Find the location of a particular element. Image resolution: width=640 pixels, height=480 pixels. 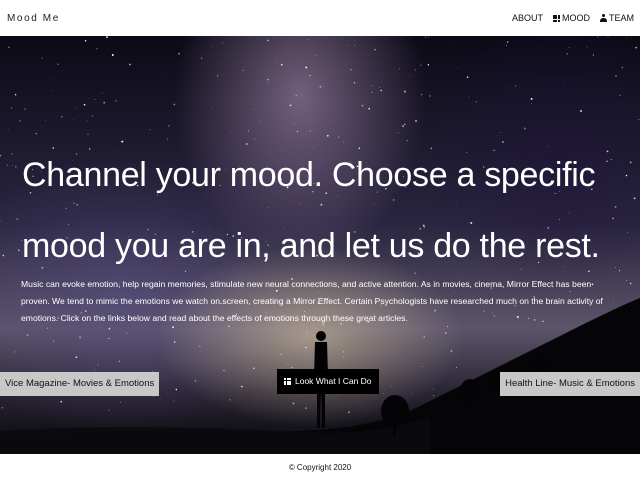

nav-links: ABOUT MOOD TEAM is located at coordinates (573, 18).